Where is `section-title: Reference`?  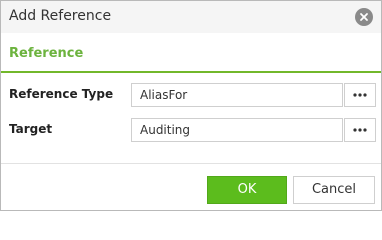 section-title: Reference is located at coordinates (46, 53).